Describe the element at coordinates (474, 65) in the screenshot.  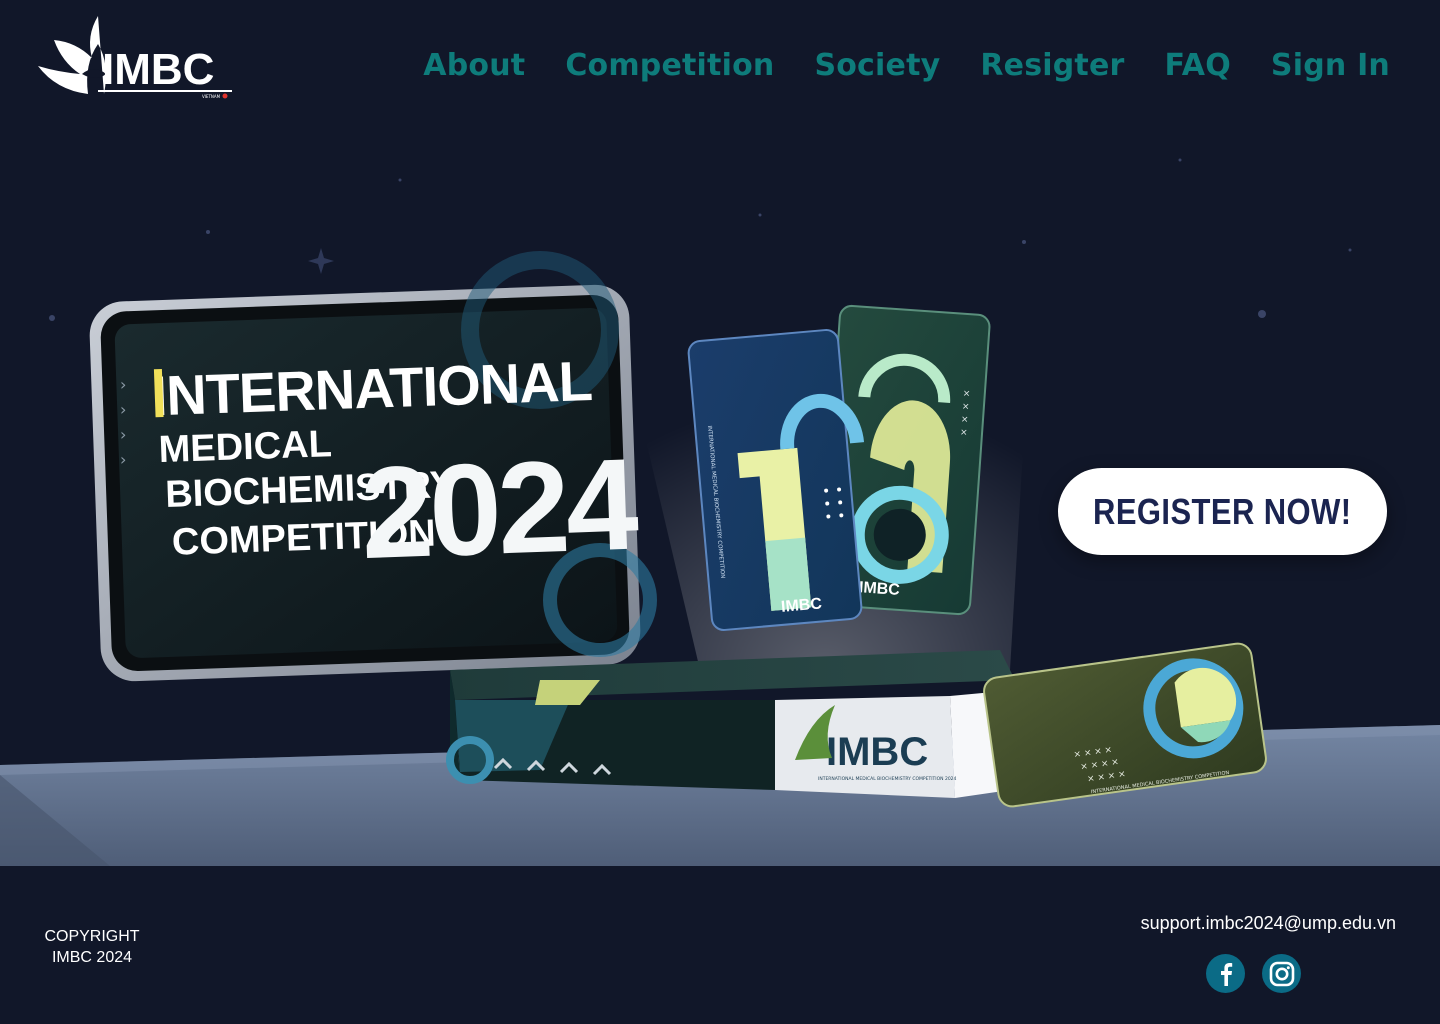
I see `nav-about: About` at that location.